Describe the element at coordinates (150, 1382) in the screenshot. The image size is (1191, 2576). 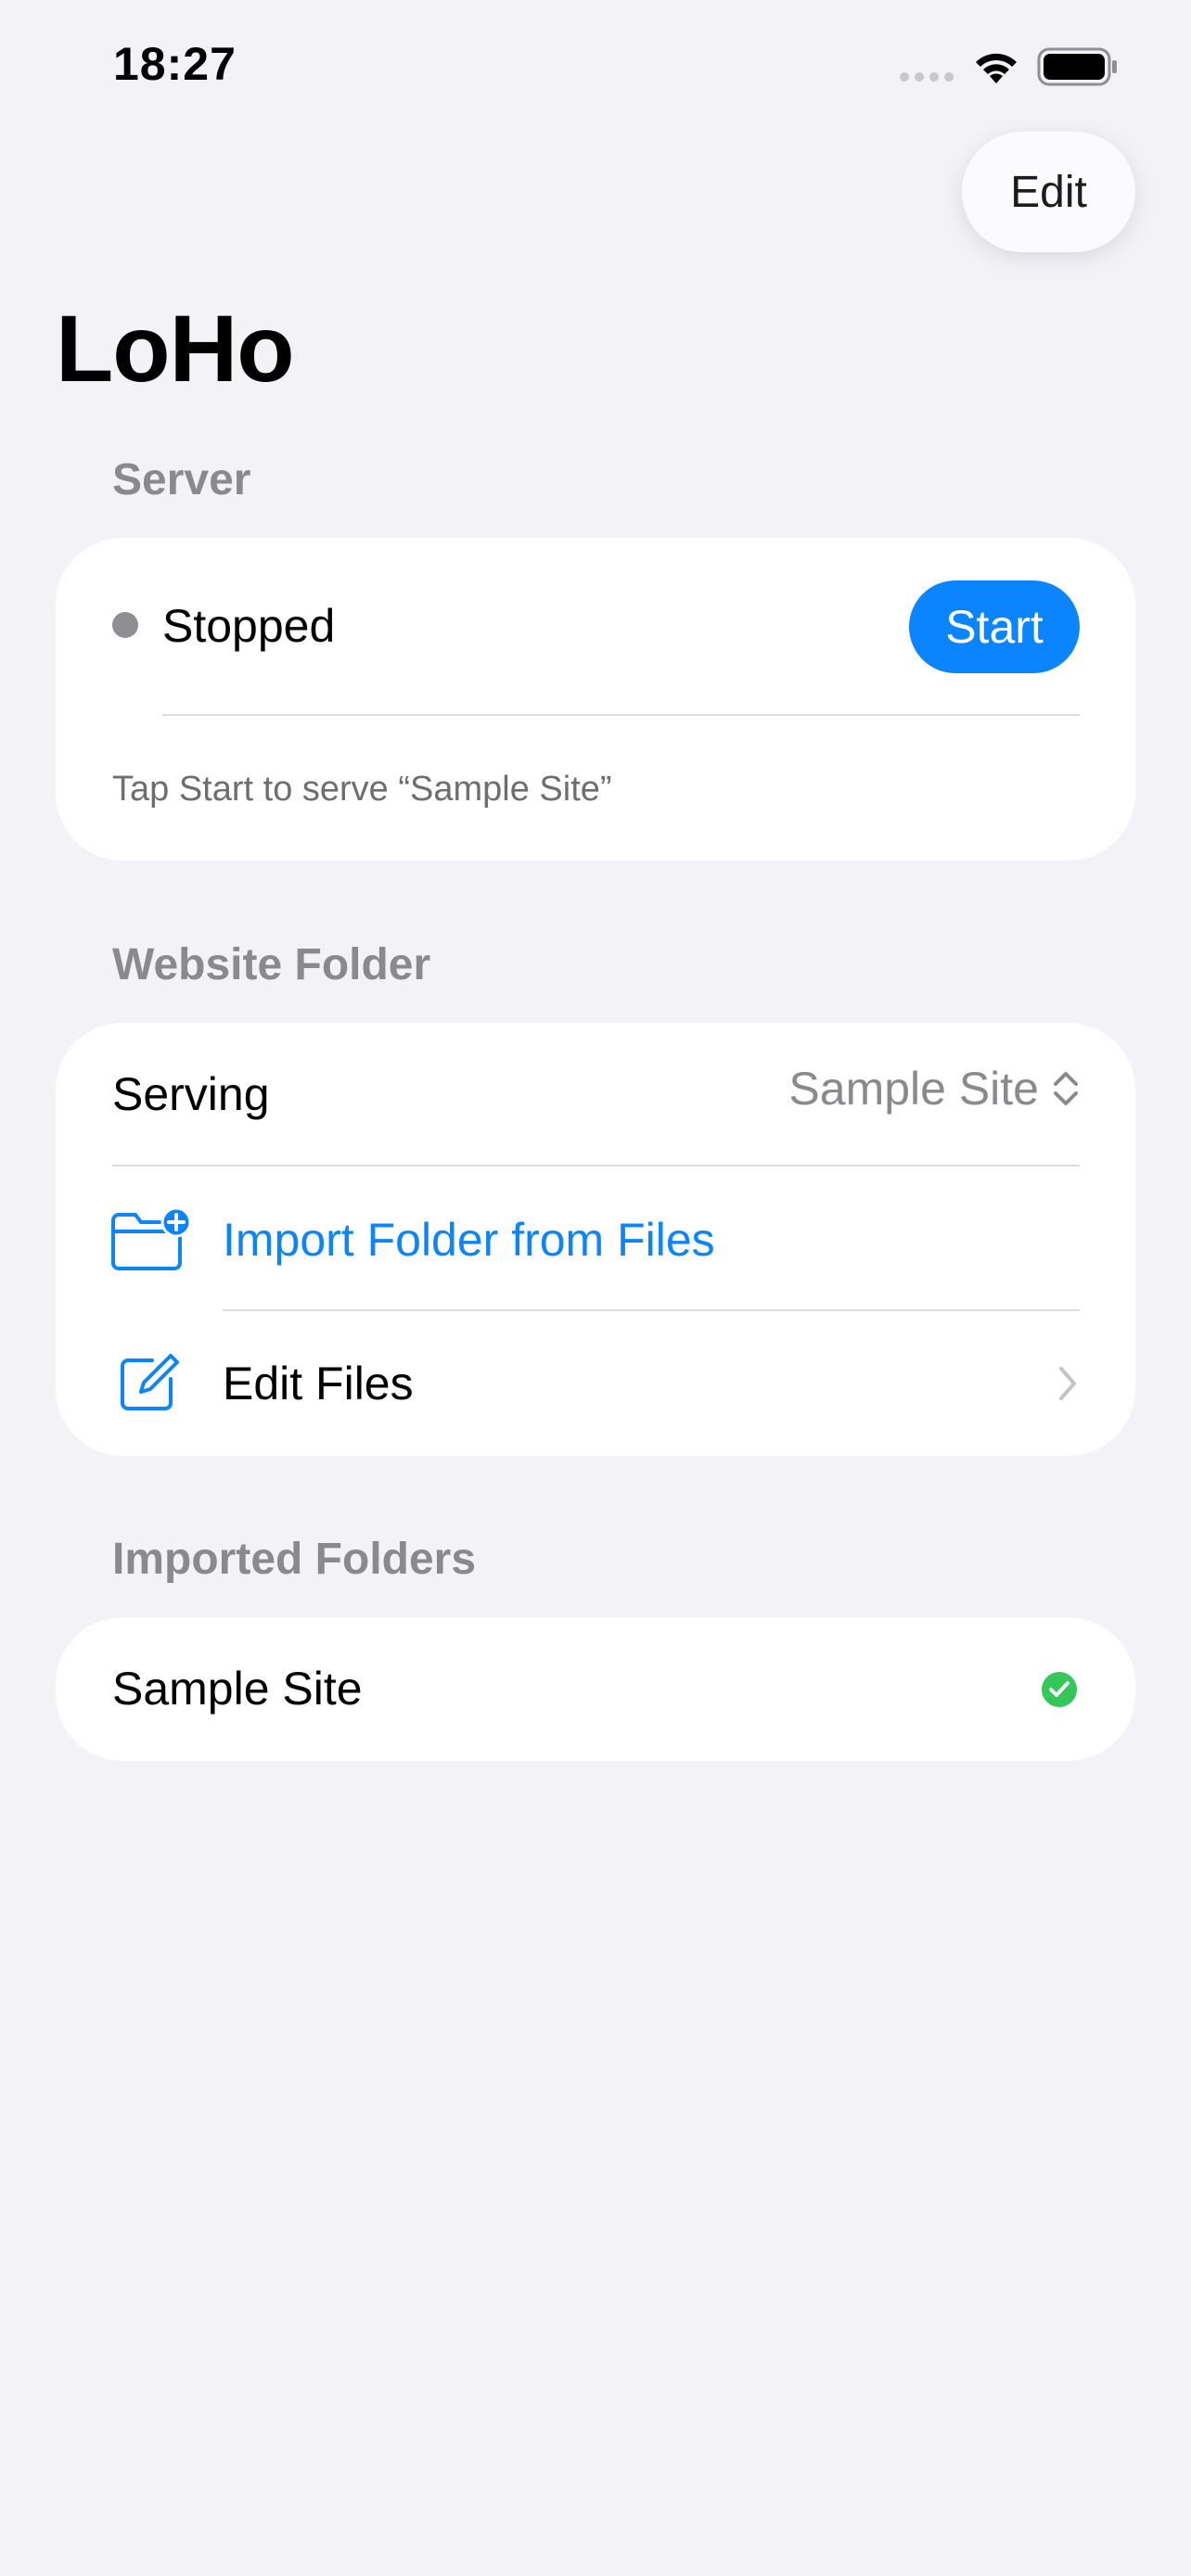
I see `square-pencil-icon` at that location.